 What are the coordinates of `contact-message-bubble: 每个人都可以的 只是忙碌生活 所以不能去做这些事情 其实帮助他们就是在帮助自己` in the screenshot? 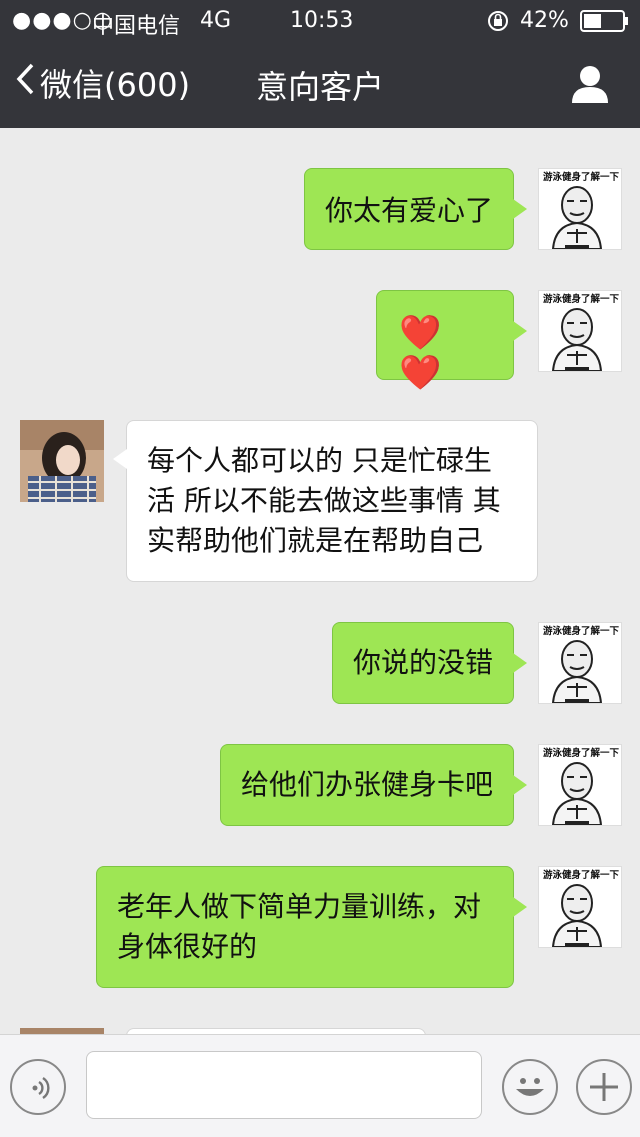 It's located at (325, 501).